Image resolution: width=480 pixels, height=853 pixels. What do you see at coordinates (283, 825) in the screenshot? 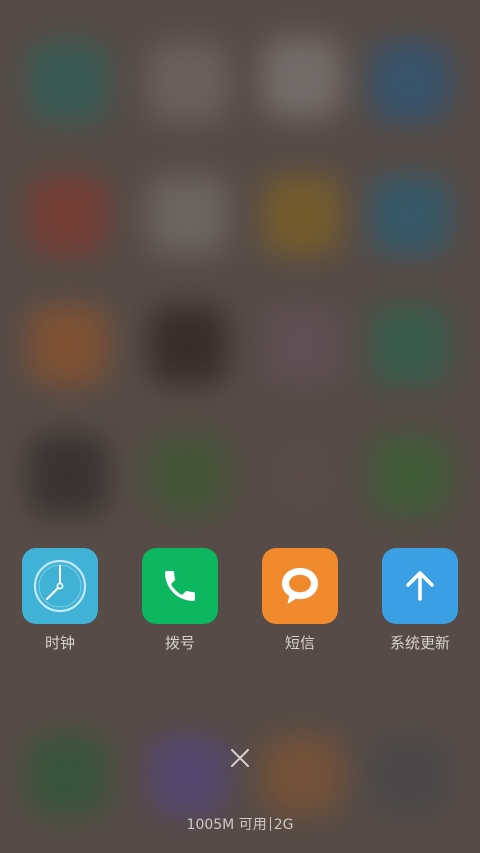
I see `memory-total: 2G` at bounding box center [283, 825].